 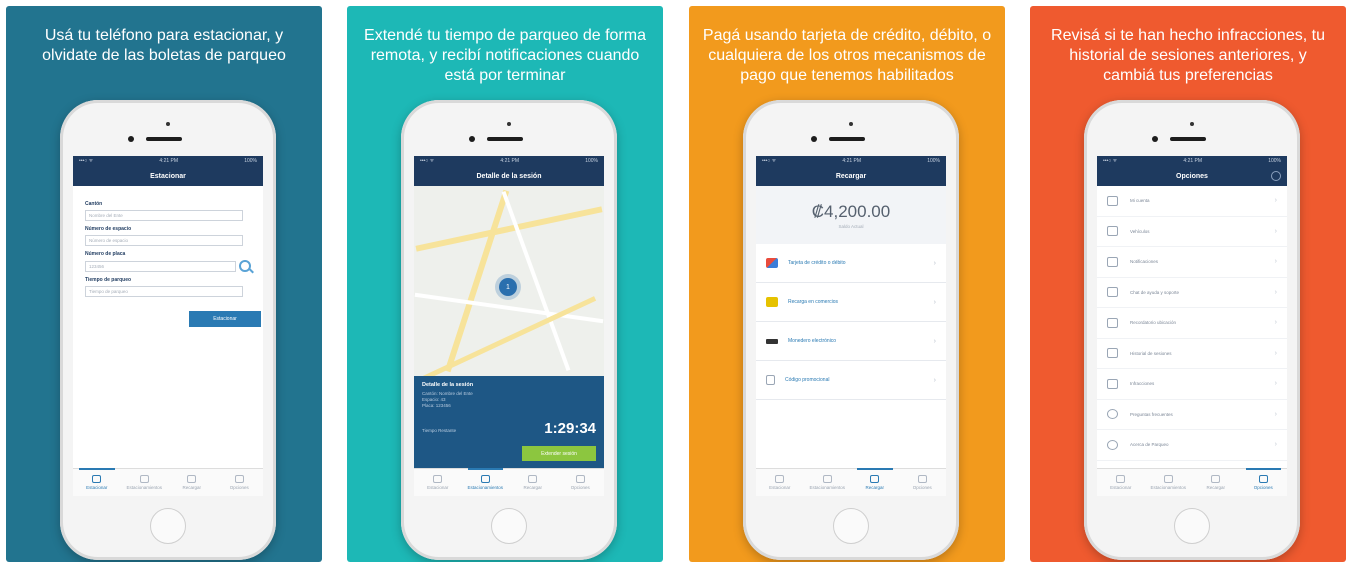 I want to click on menu-item-label: Infracciones, so click(x=1142, y=384).